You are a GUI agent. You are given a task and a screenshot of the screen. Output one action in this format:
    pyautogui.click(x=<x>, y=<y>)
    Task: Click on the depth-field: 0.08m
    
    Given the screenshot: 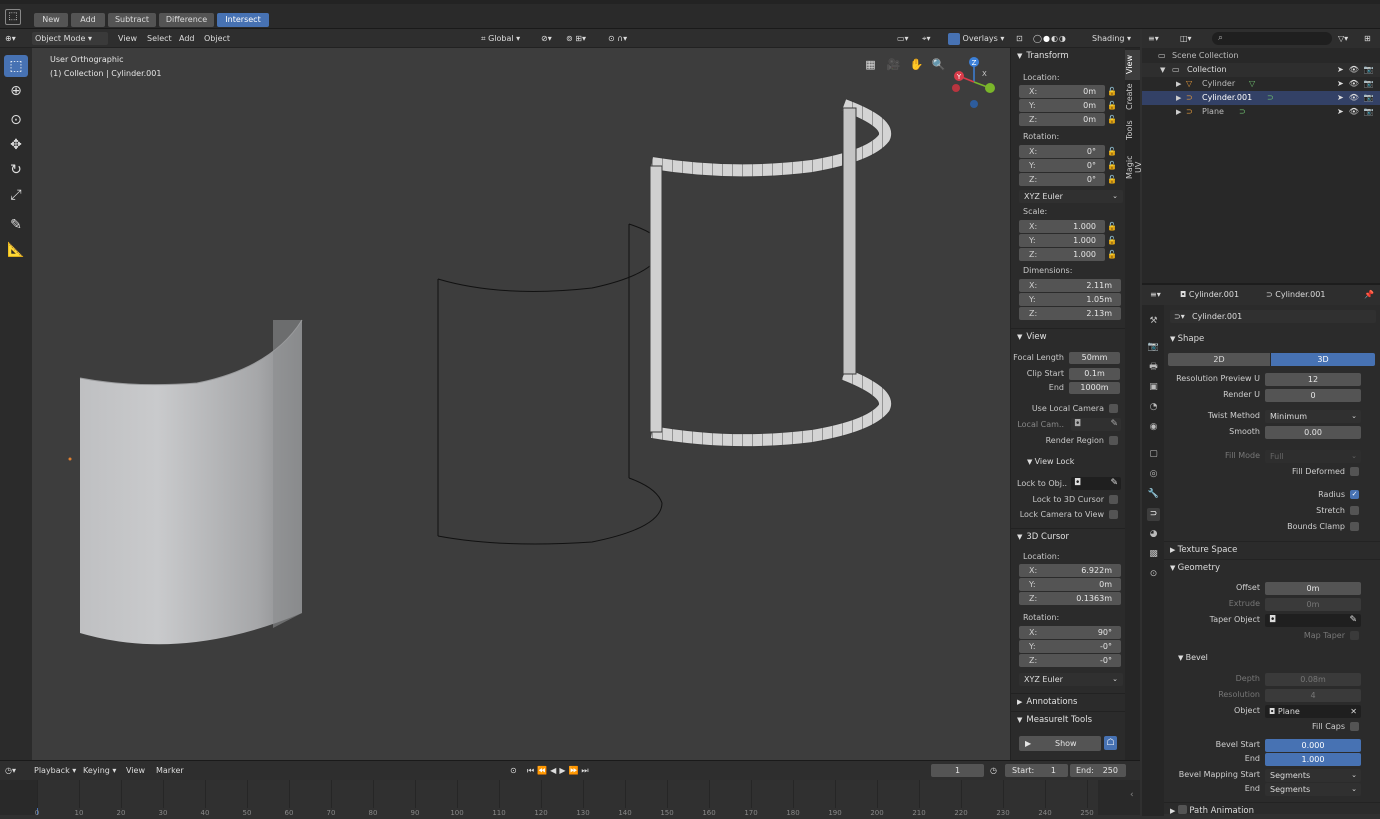 What is the action you would take?
    pyautogui.click(x=1313, y=679)
    